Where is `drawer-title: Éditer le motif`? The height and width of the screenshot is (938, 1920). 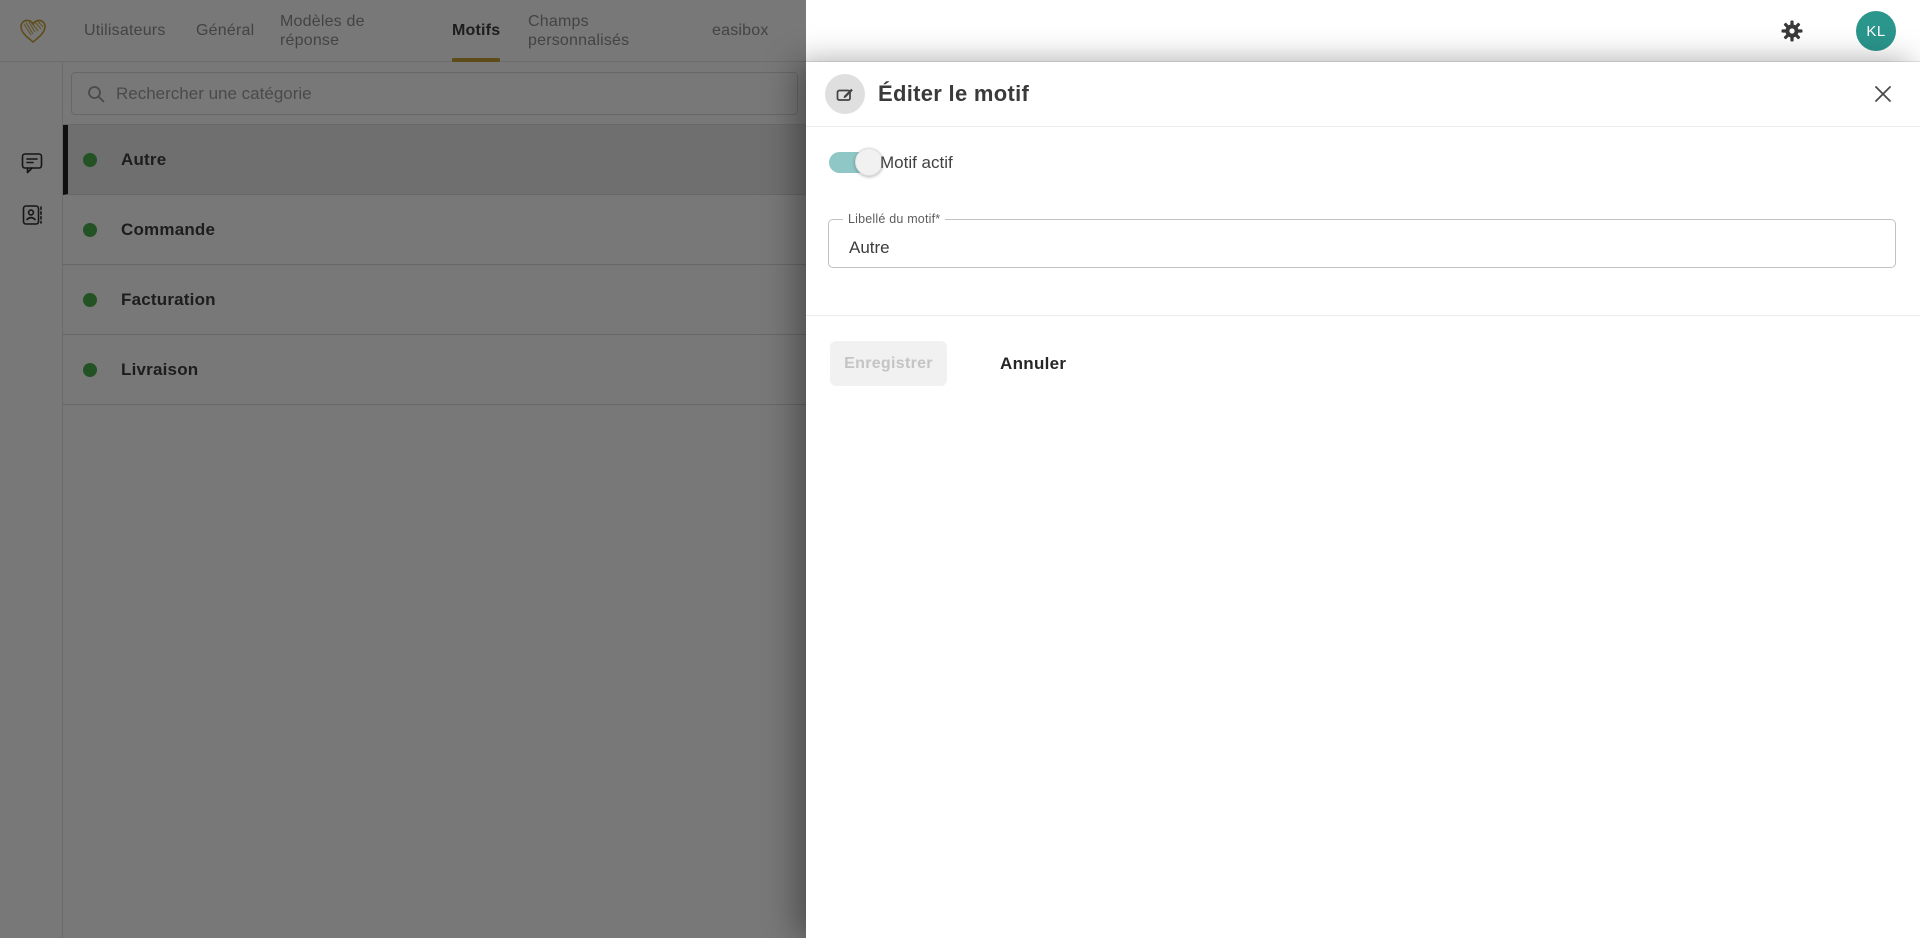
drawer-title: Éditer le motif is located at coordinates (954, 93).